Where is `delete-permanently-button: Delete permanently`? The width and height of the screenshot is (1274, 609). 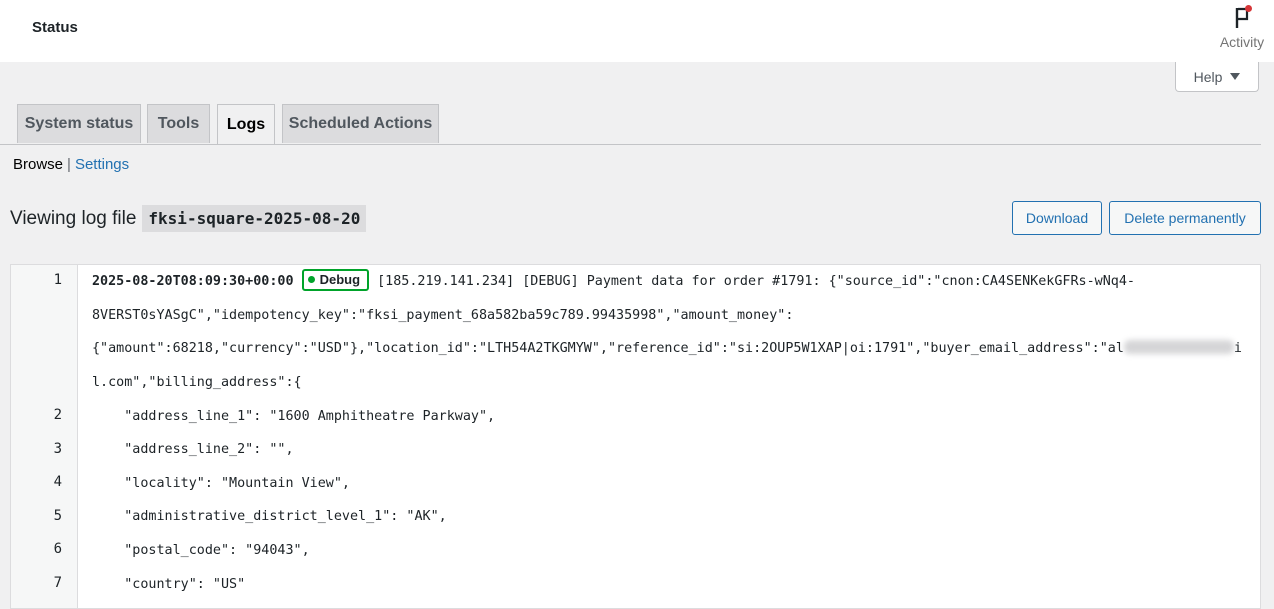 delete-permanently-button: Delete permanently is located at coordinates (1185, 218).